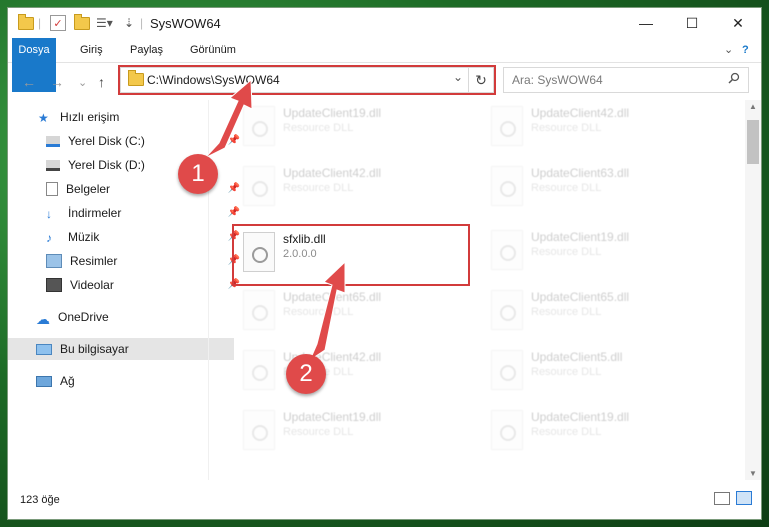  I want to click on callout-badge-1: 1, so click(198, 174).